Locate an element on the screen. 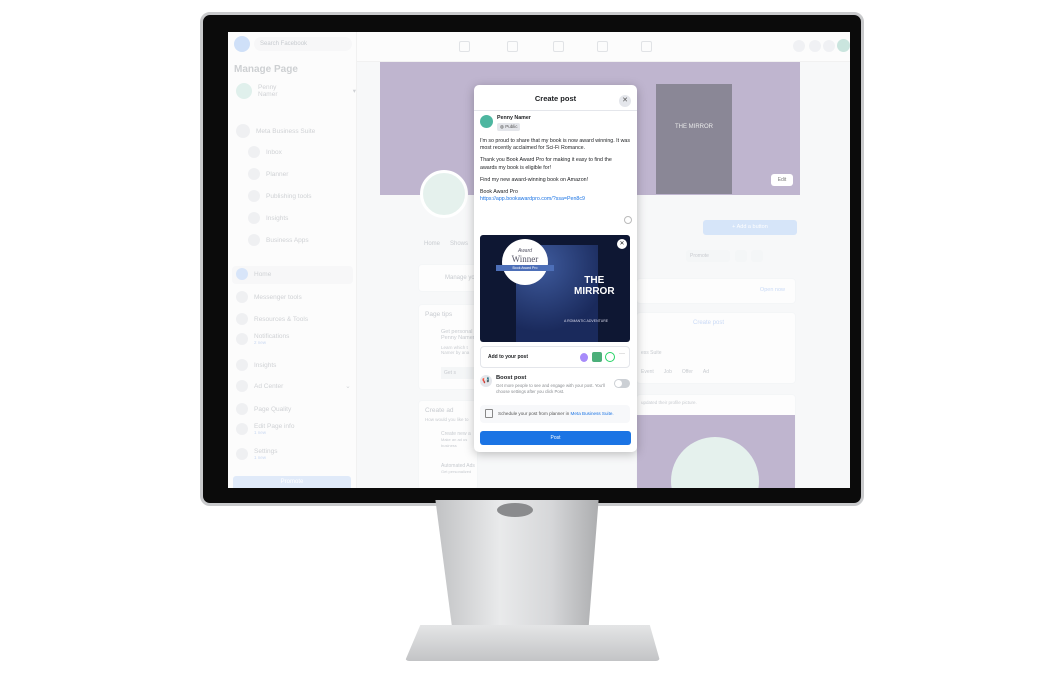 Image resolution: width=1060 pixels, height=681 pixels. more-icon: ··· is located at coordinates (622, 354).